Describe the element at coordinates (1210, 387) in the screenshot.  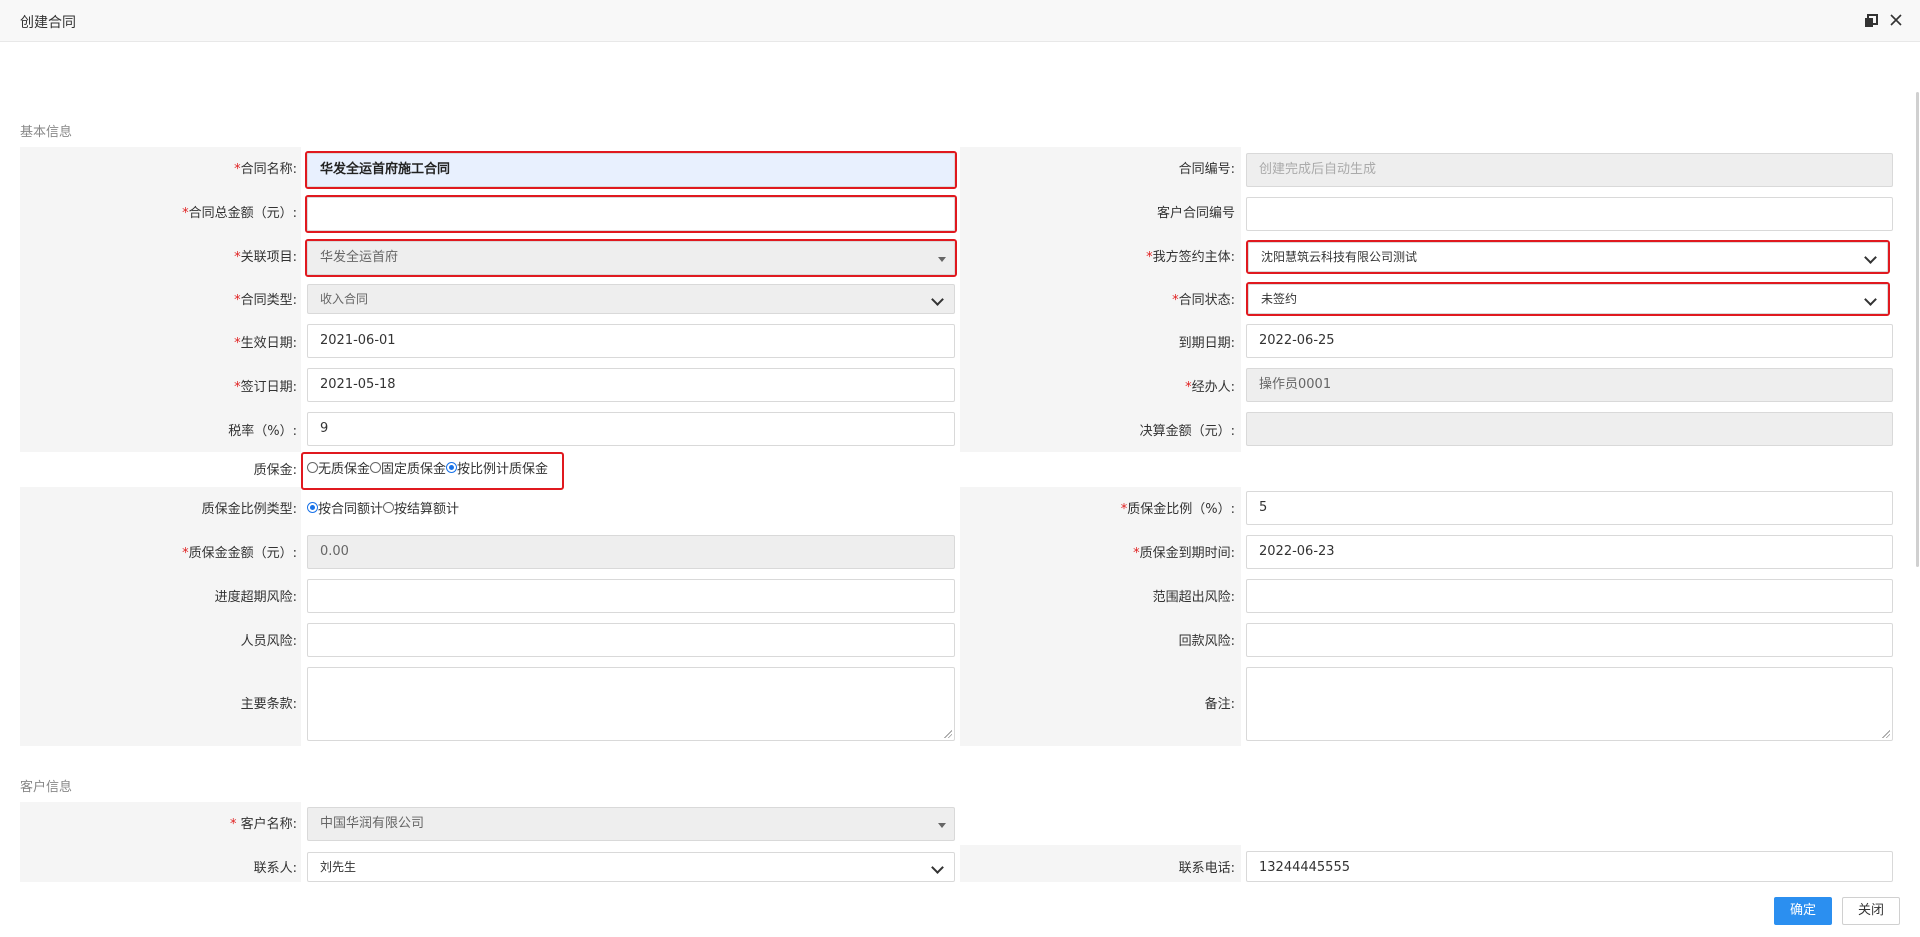
I see `handler-label: *经办人:` at that location.